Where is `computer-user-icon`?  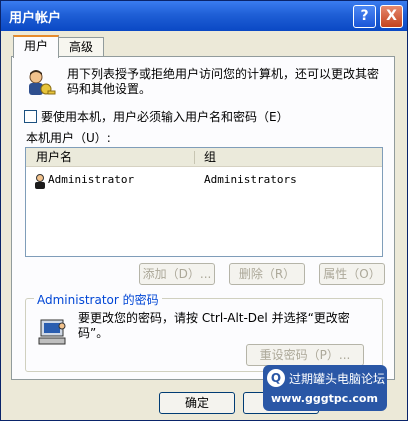
computer-user-icon is located at coordinates (52, 332).